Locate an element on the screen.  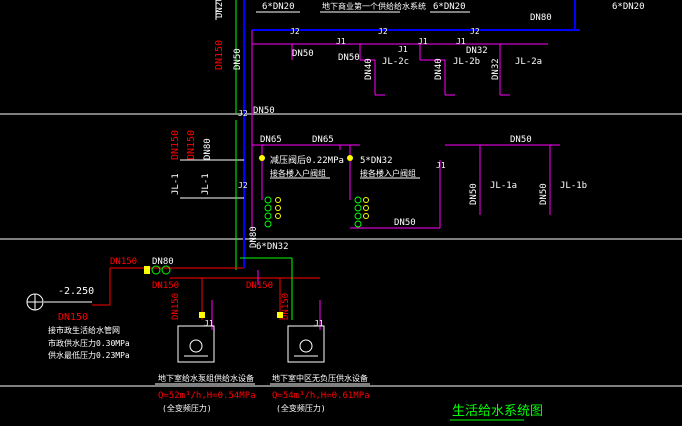
j2-label-a: J2 is located at coordinates (295, 31).